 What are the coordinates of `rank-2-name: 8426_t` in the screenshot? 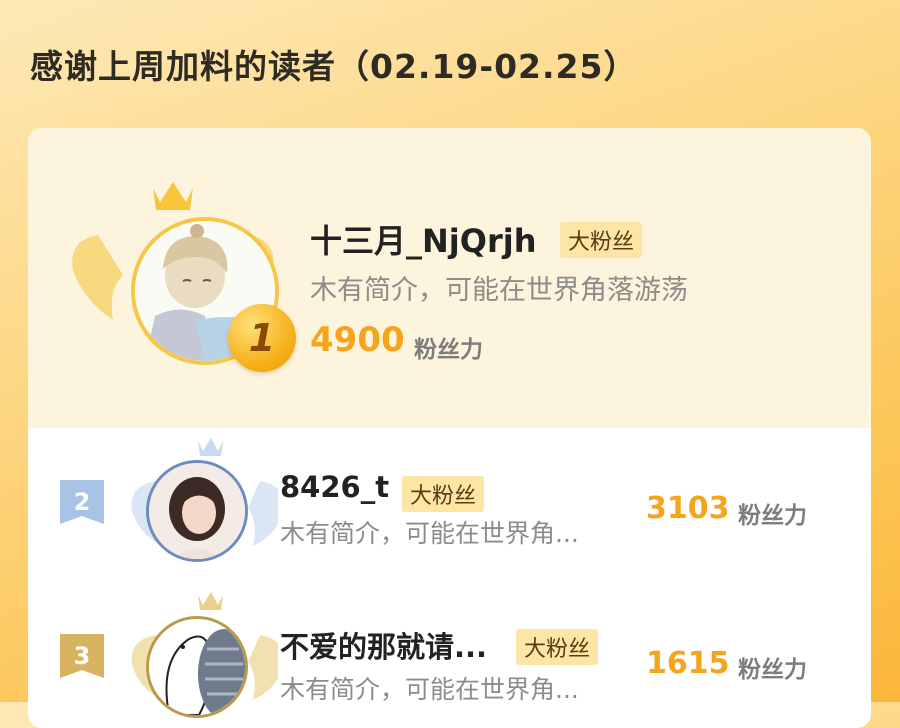 It's located at (334, 487).